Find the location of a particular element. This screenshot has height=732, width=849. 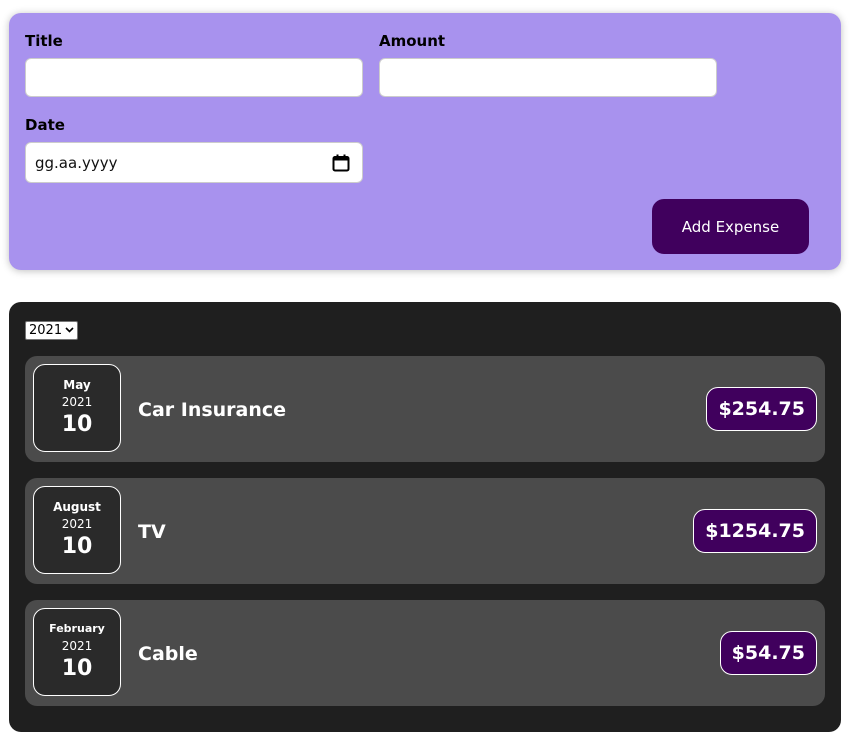

calendar-icon is located at coordinates (341, 163).